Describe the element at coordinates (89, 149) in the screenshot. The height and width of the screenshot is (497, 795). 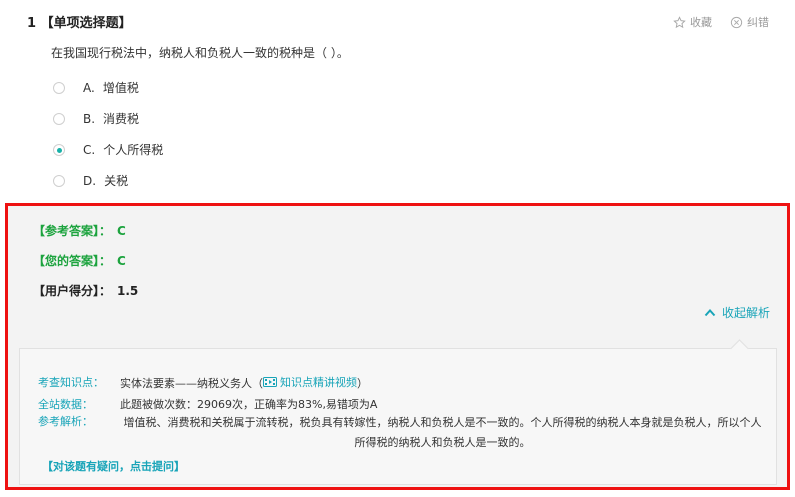
I see `option-letter: C.` at that location.